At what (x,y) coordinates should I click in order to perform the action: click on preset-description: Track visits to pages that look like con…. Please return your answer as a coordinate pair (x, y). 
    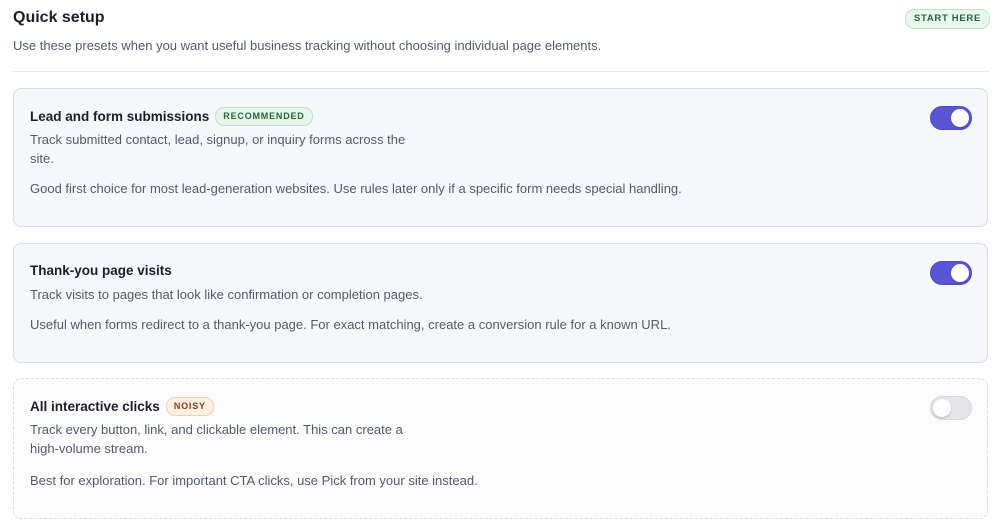
    Looking at the image, I should click on (226, 294).